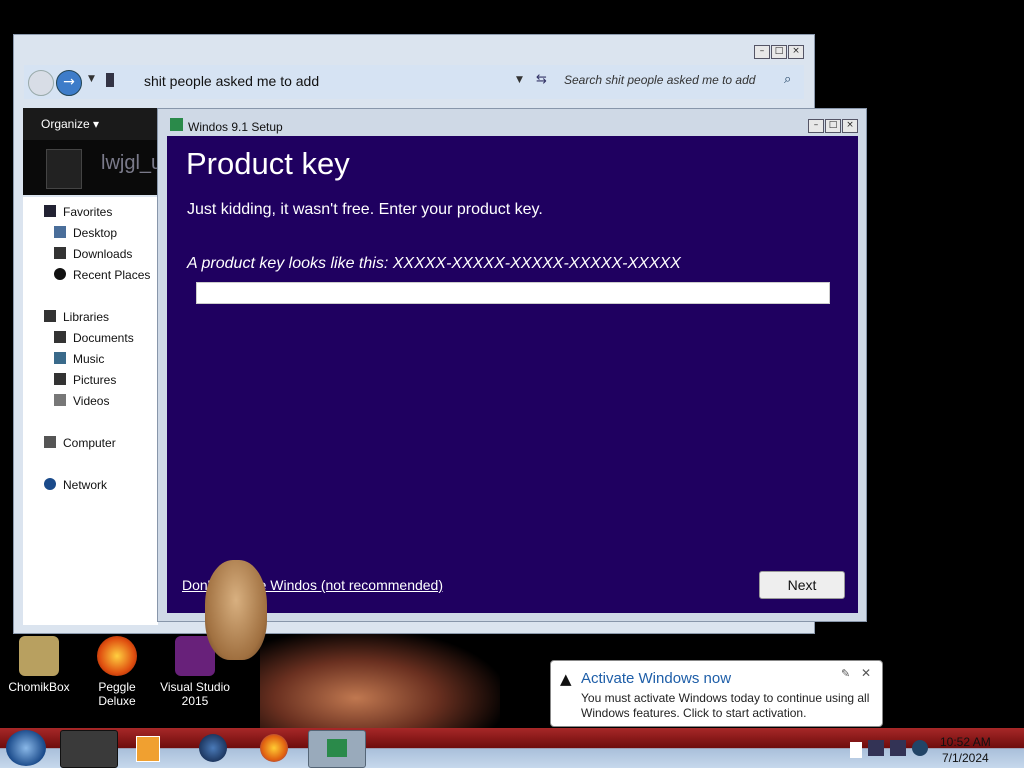 Image resolution: width=1024 pixels, height=768 pixels. I want to click on nav-desktop: Desktop, so click(95, 233).